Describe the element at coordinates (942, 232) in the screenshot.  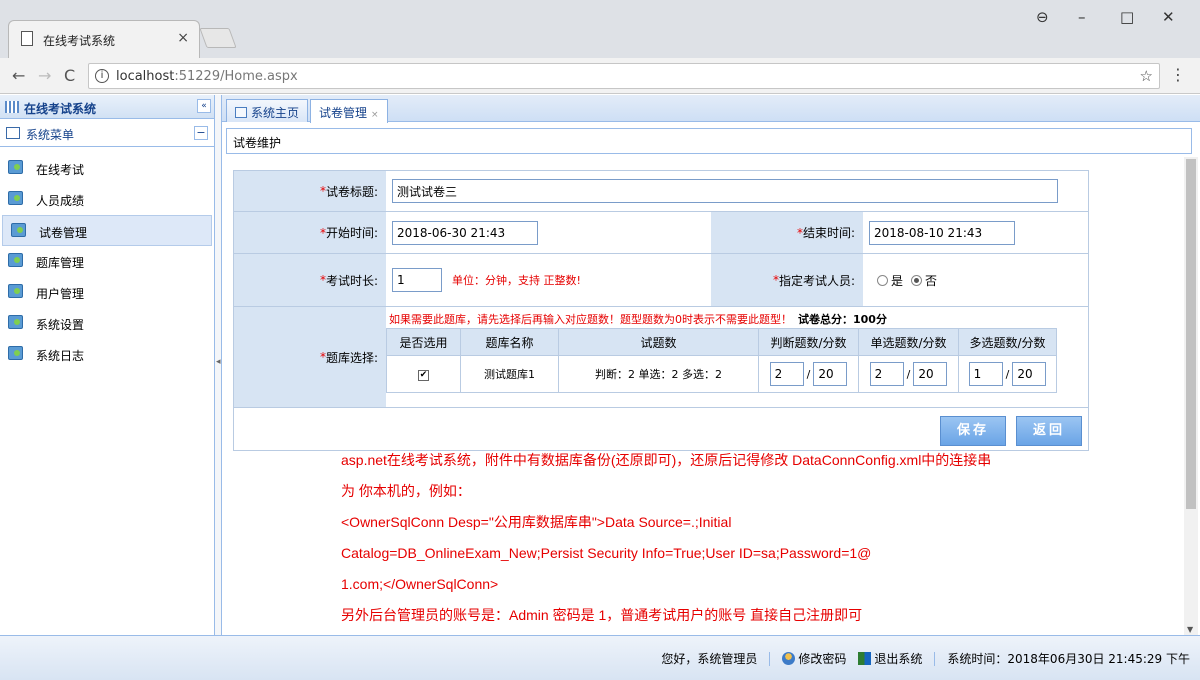
I see `end-time-input` at that location.